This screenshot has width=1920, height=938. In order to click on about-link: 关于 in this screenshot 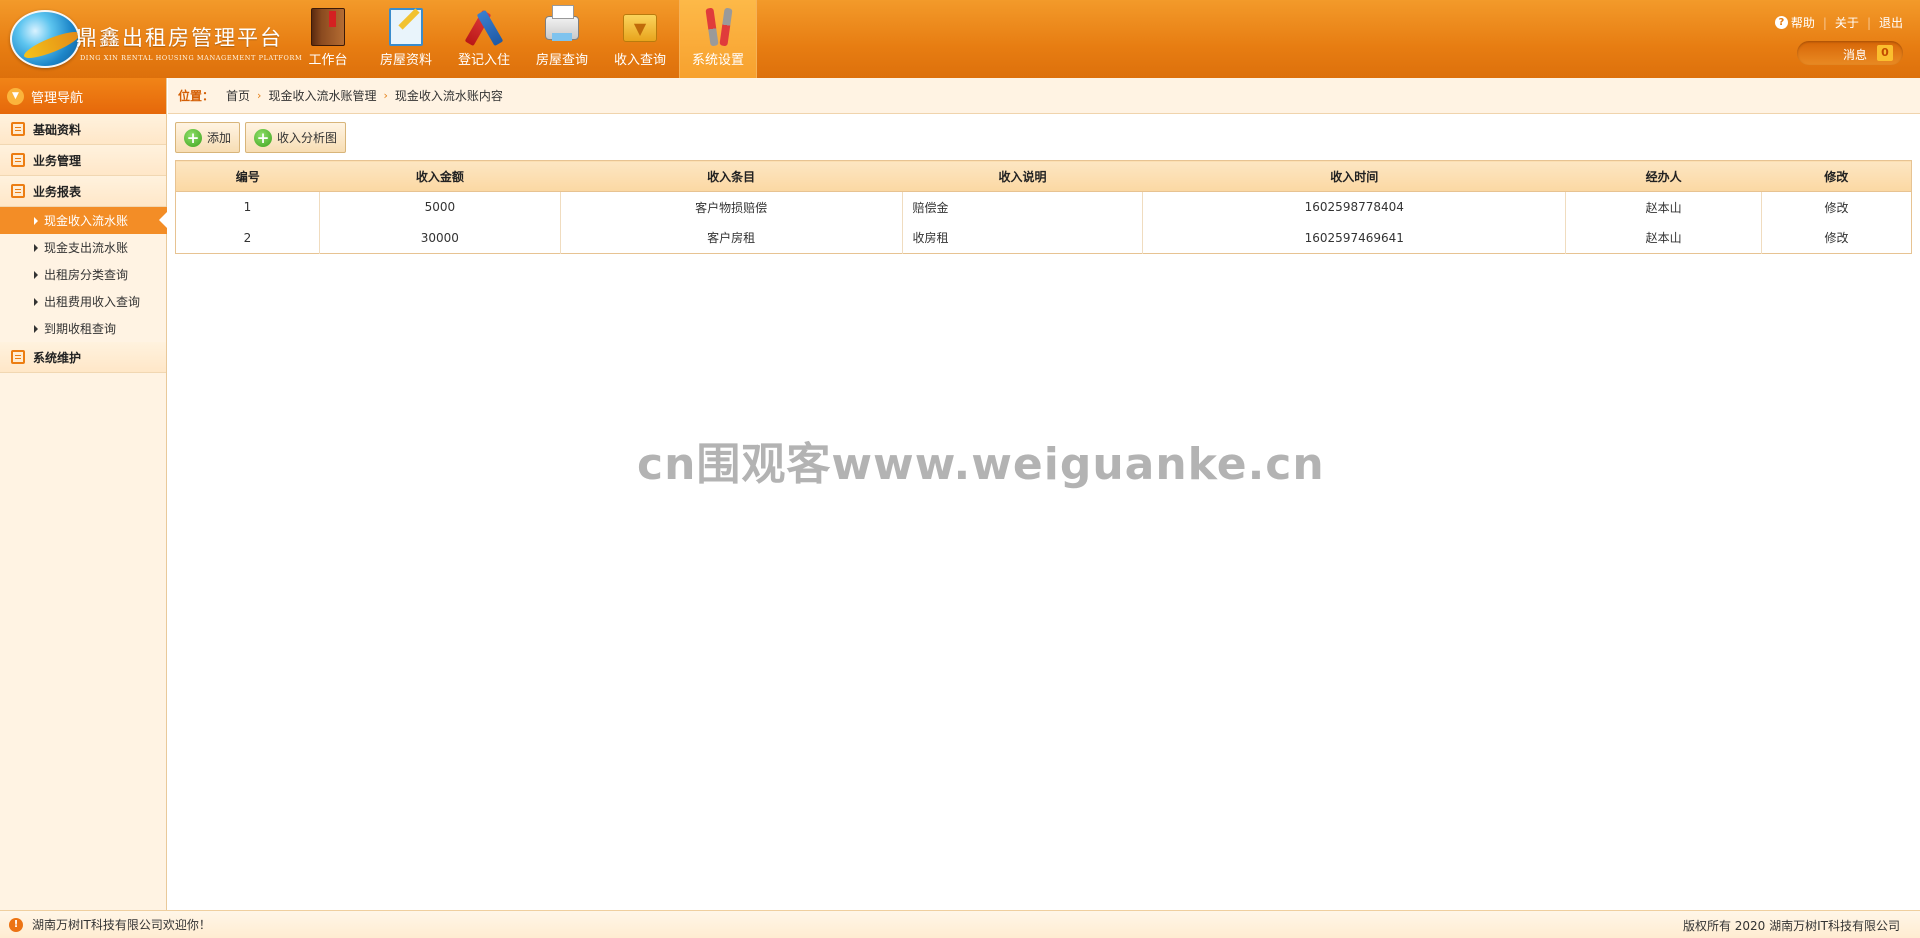, I will do `click(1847, 22)`.